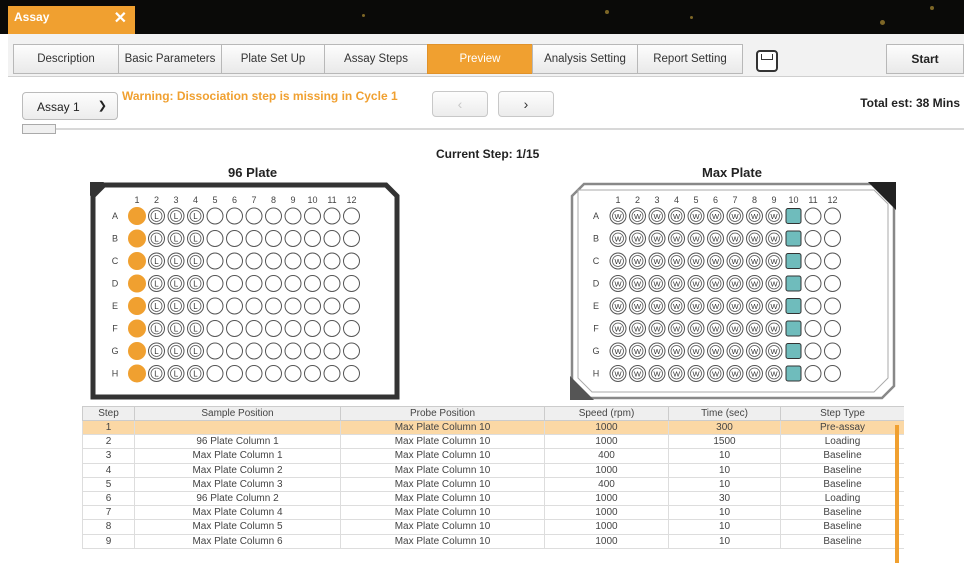 This screenshot has height=563, width=964. I want to click on column-header: Speed (rpm), so click(606, 413).